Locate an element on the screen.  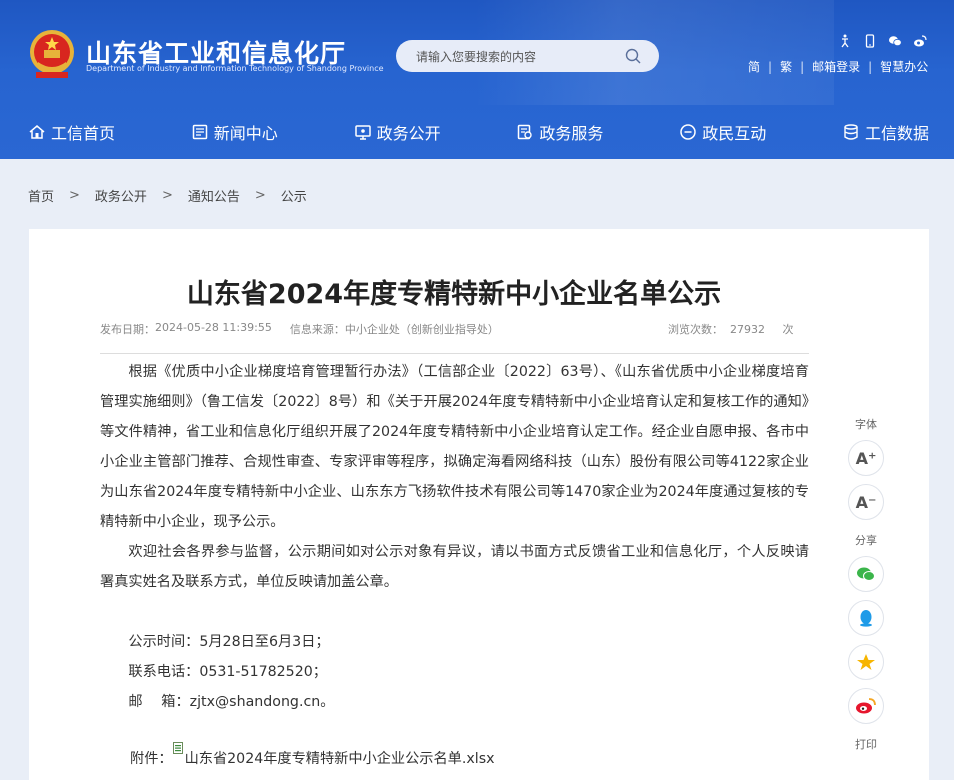
search-box: 请输入您要搜索的内容 is located at coordinates (527, 56).